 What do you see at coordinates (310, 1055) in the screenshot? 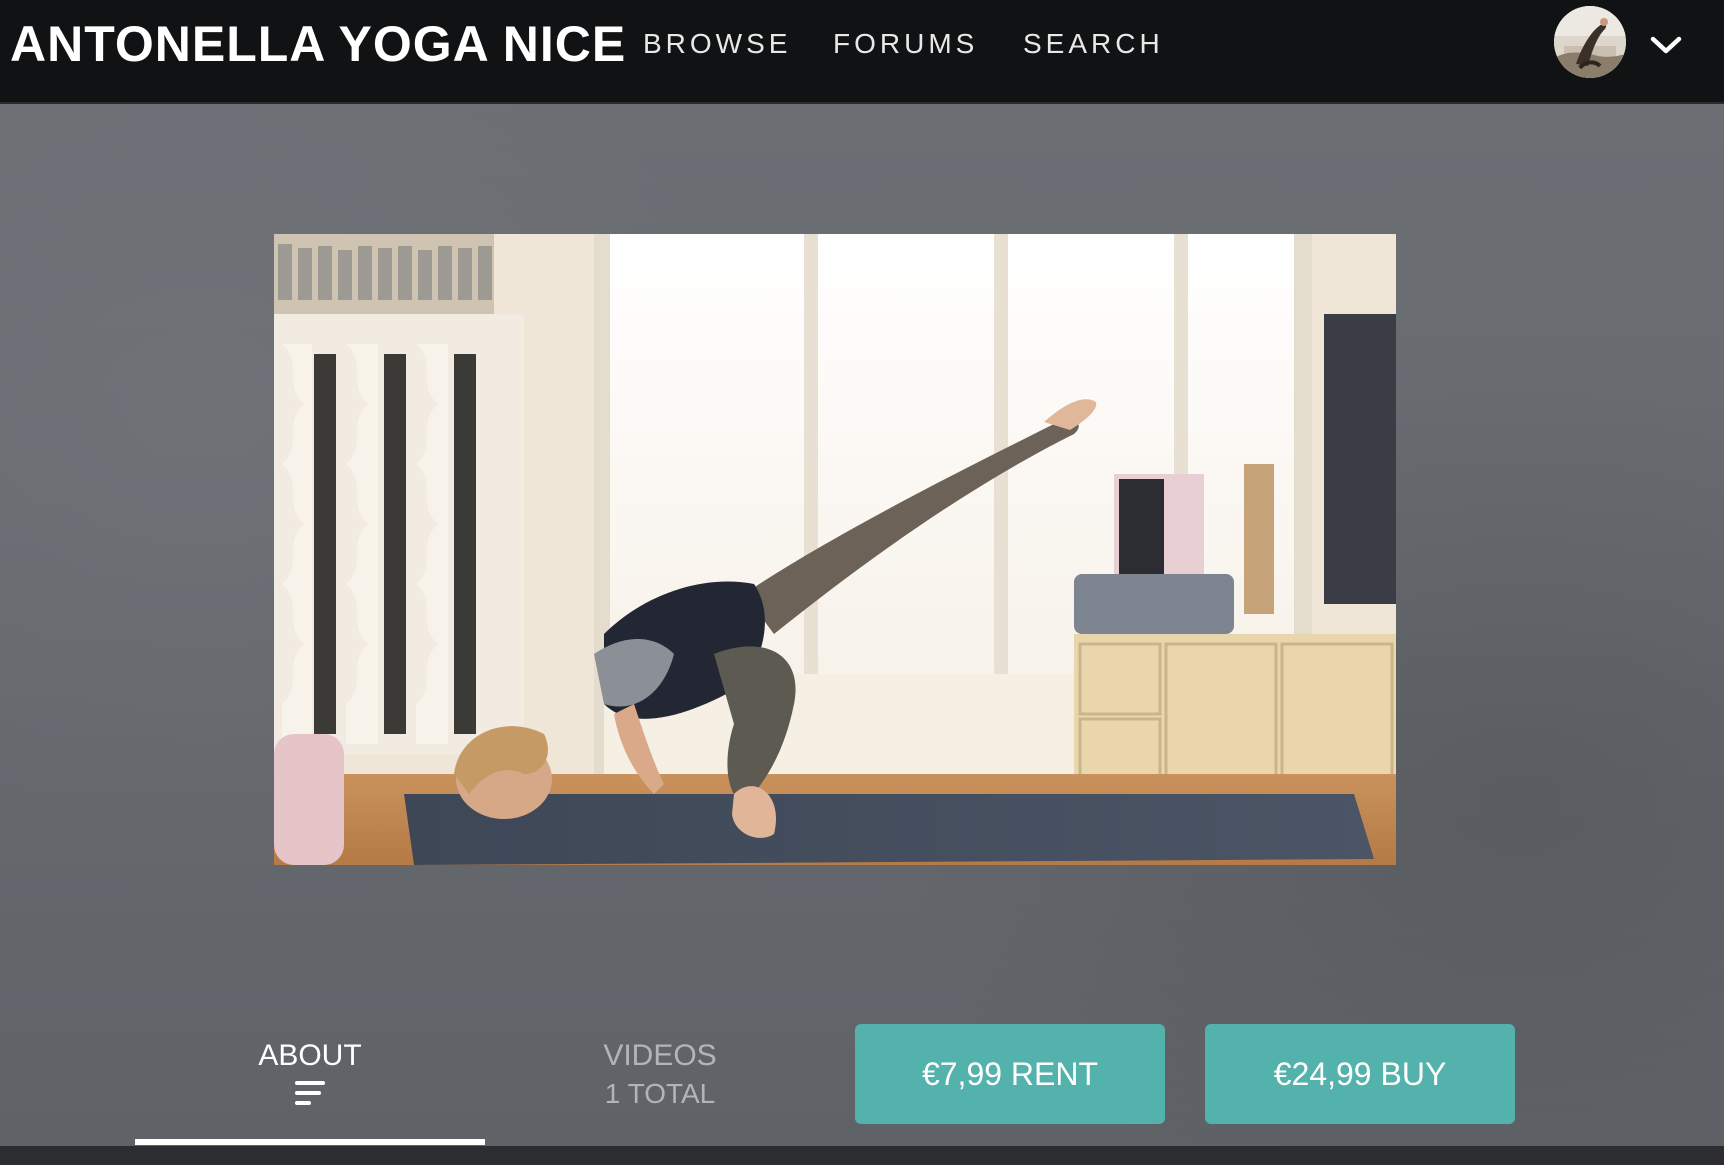
I see `tab-about-label: ABOUT` at bounding box center [310, 1055].